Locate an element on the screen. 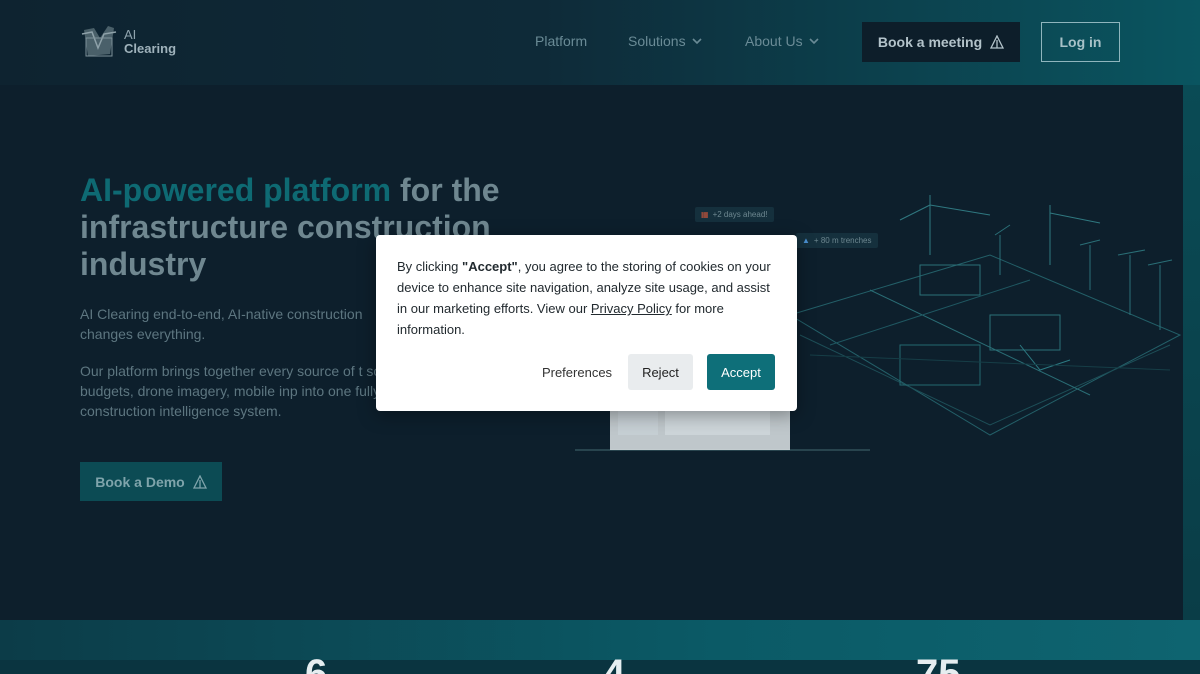 The image size is (1200, 674). status-chip-ahead: ▦ +2 days ahead! is located at coordinates (734, 214).